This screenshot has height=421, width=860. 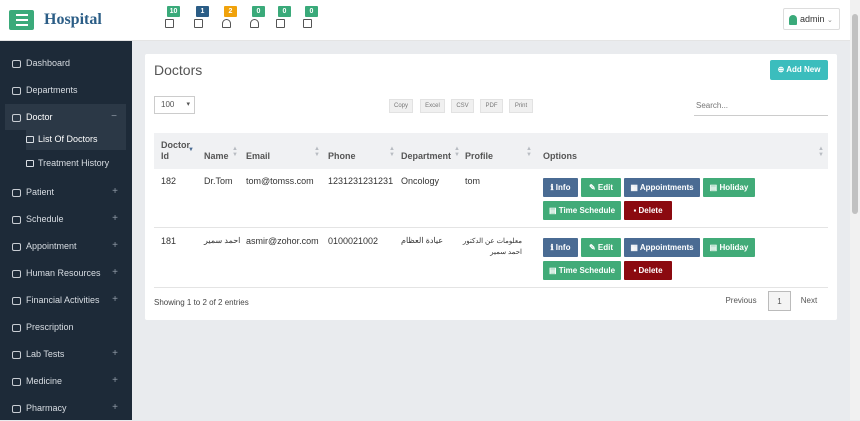 I want to click on print-button: Print, so click(x=521, y=106).